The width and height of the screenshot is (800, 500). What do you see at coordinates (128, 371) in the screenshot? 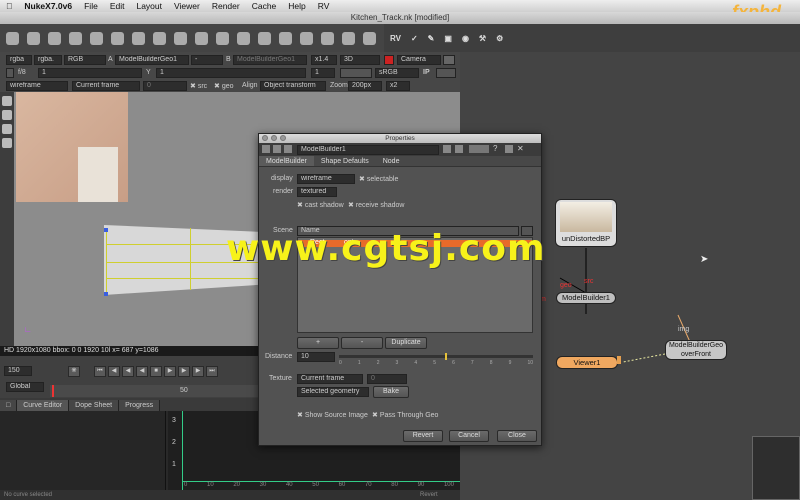
I see `prev-frame-button: ◀` at bounding box center [128, 371].